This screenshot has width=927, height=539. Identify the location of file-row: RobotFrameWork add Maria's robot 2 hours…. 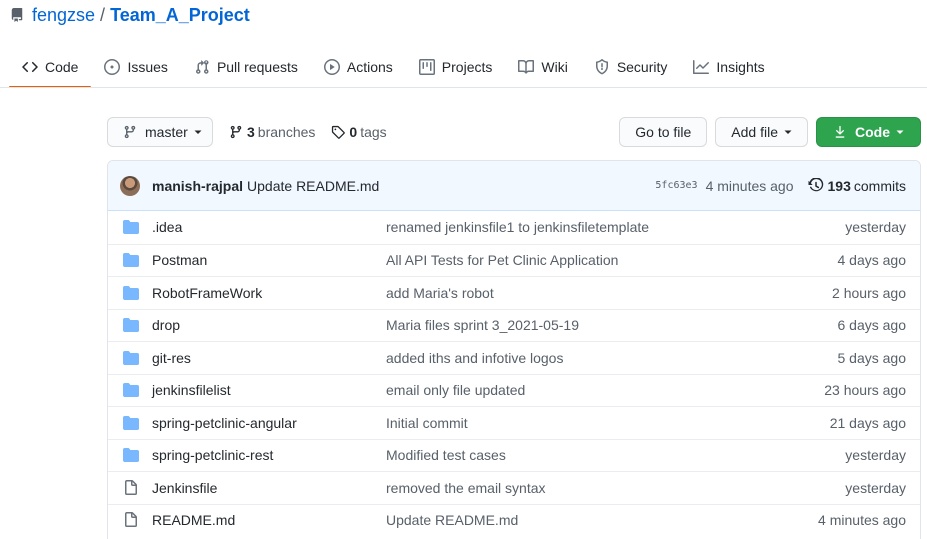
(514, 292).